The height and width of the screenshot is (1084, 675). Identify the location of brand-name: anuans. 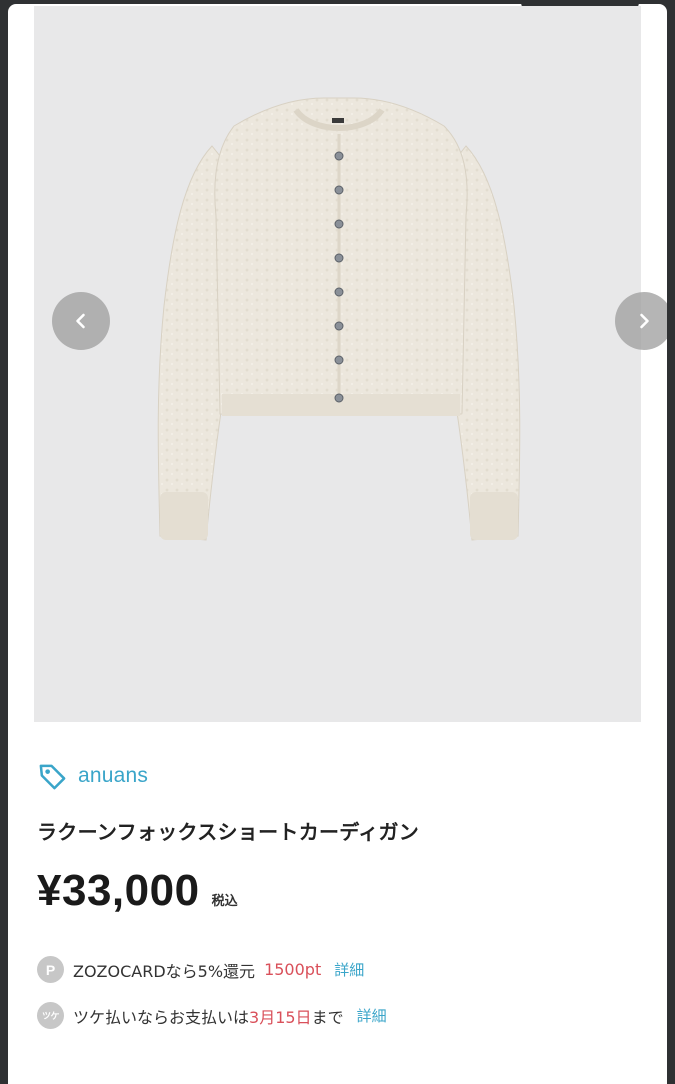
(113, 775).